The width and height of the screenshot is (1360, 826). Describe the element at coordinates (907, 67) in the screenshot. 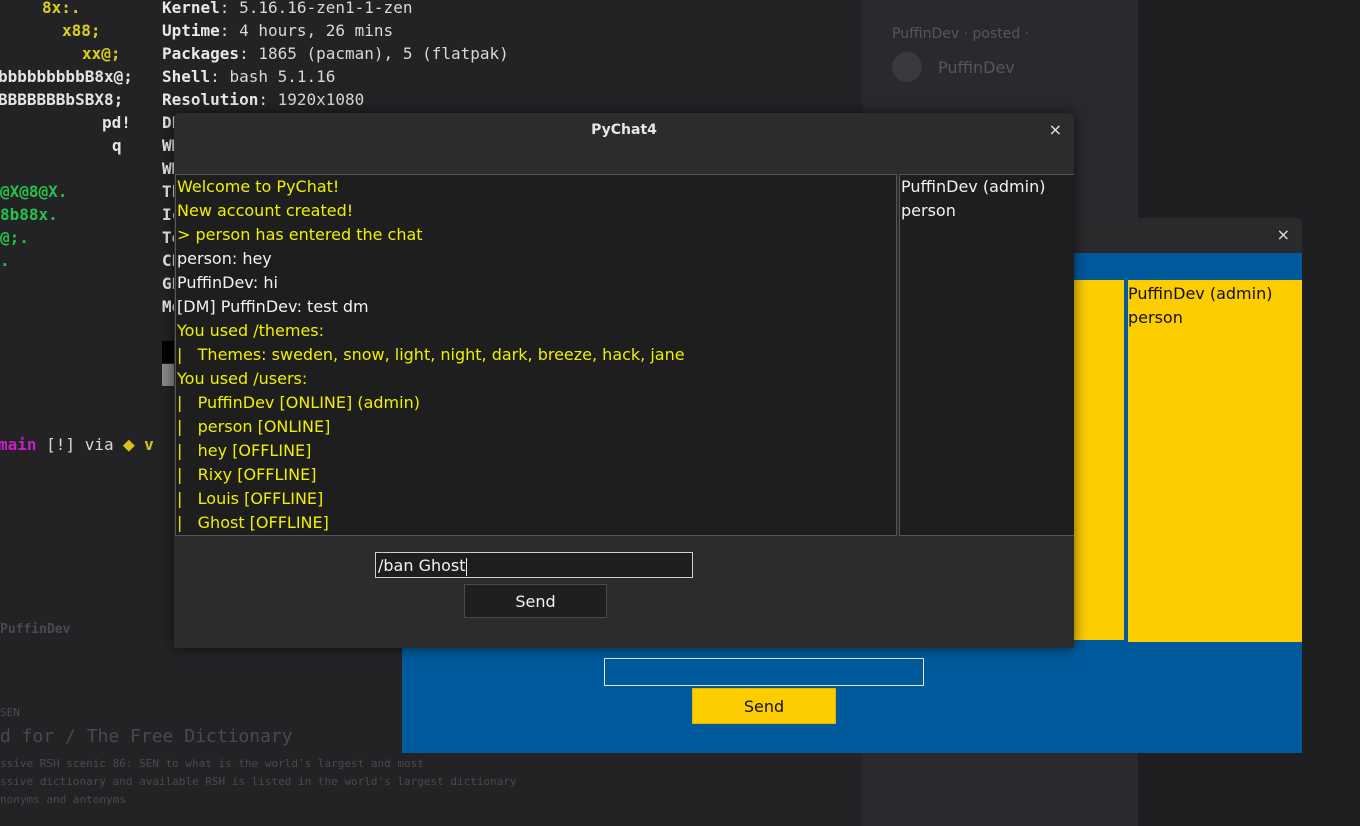

I see `avatar` at that location.